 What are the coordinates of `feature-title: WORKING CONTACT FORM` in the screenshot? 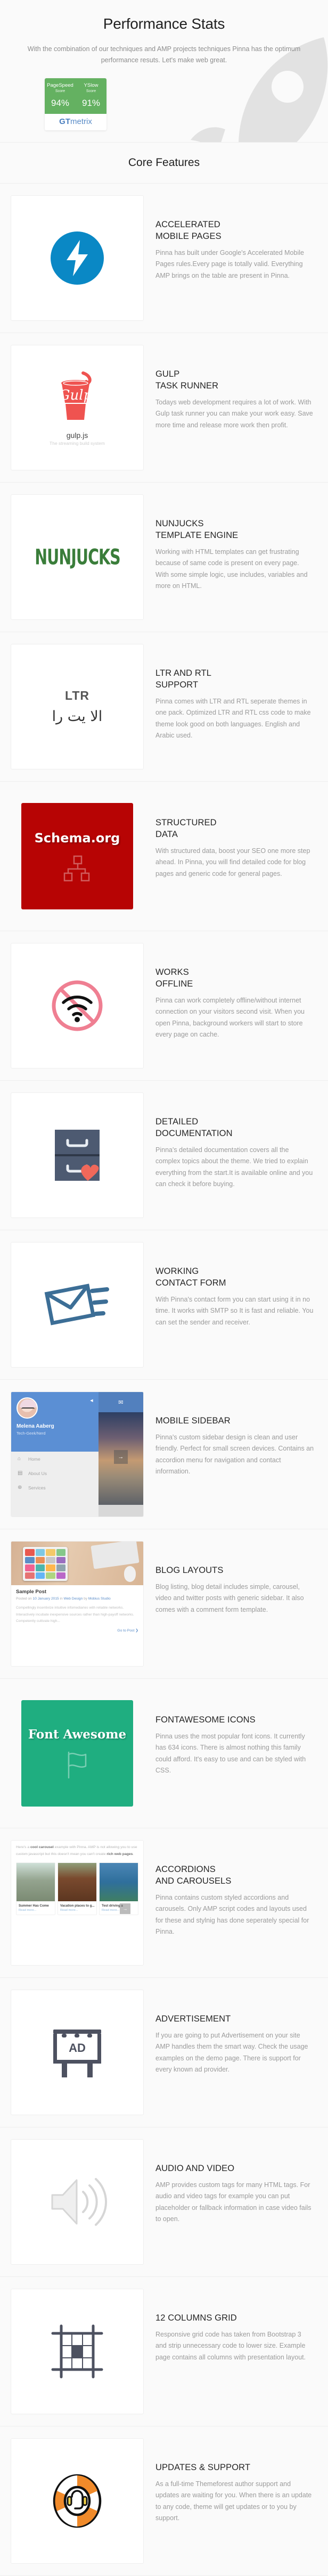 It's located at (190, 1277).